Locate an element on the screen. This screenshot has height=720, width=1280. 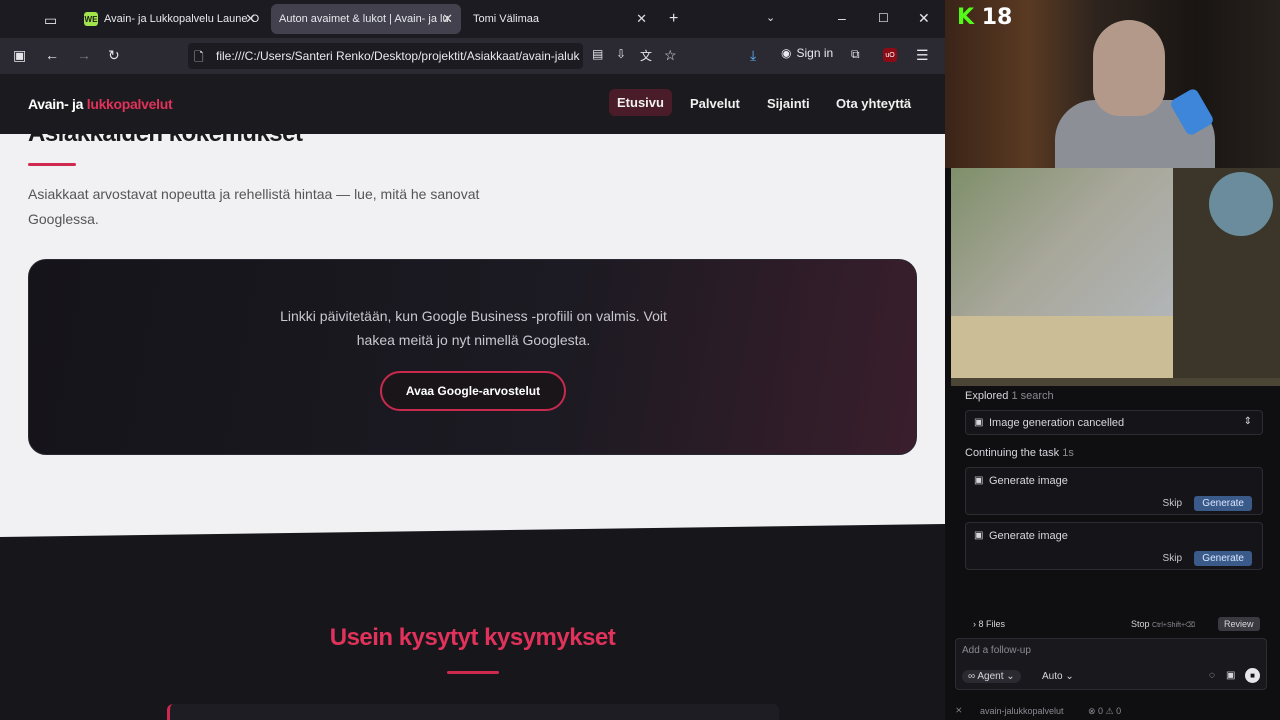
tab-1-label: Avain- ja Lukkopalvelu Laune O is located at coordinates (182, 19).